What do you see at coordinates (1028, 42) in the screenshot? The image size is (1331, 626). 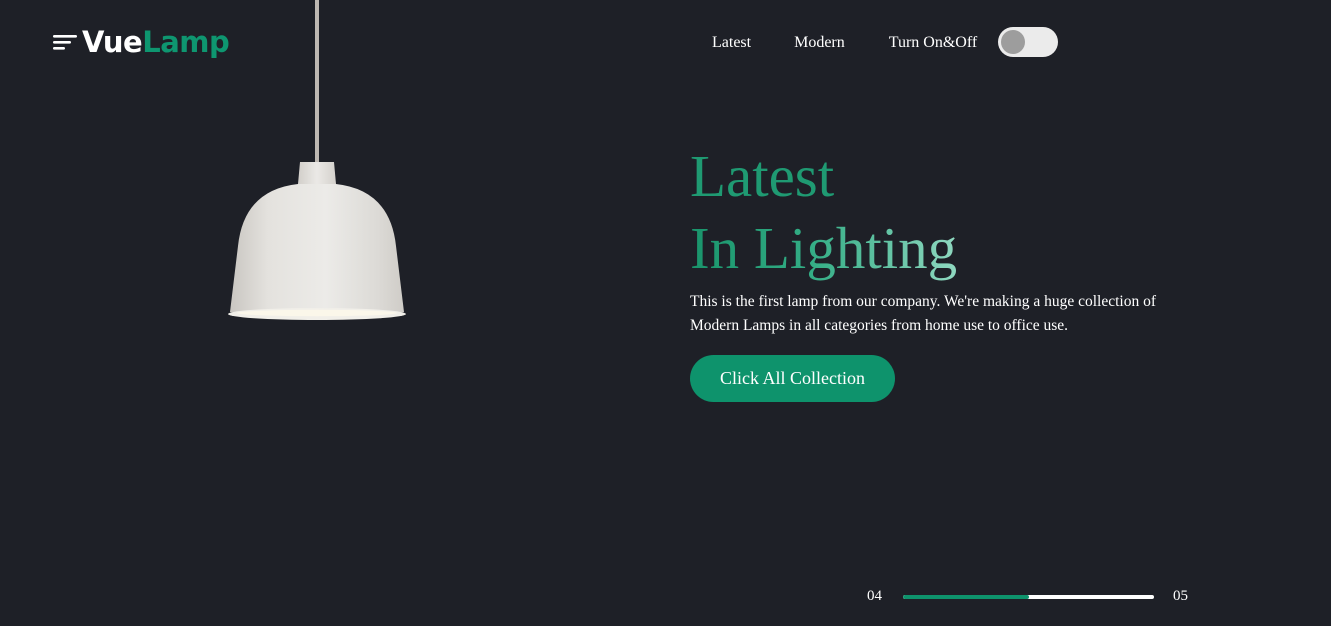 I see `light-toggle-switch` at bounding box center [1028, 42].